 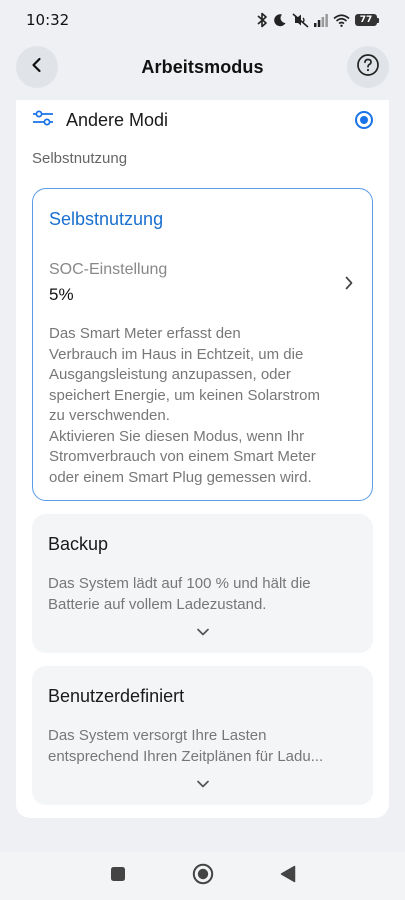 I want to click on status-time: 10:32, so click(x=48, y=20).